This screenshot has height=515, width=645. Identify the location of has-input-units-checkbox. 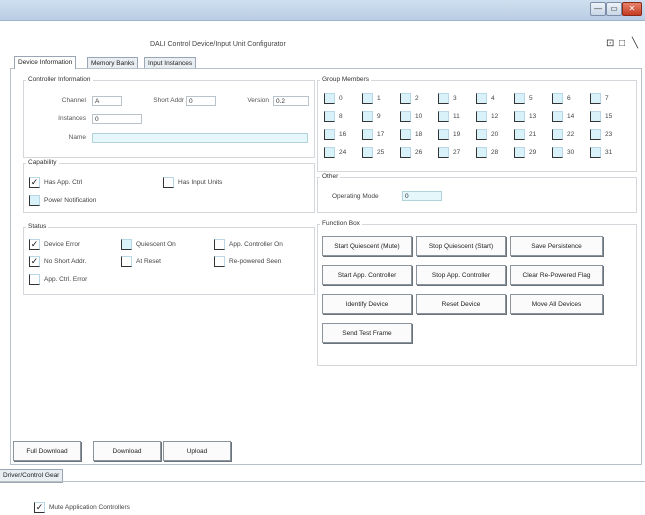
(168, 182).